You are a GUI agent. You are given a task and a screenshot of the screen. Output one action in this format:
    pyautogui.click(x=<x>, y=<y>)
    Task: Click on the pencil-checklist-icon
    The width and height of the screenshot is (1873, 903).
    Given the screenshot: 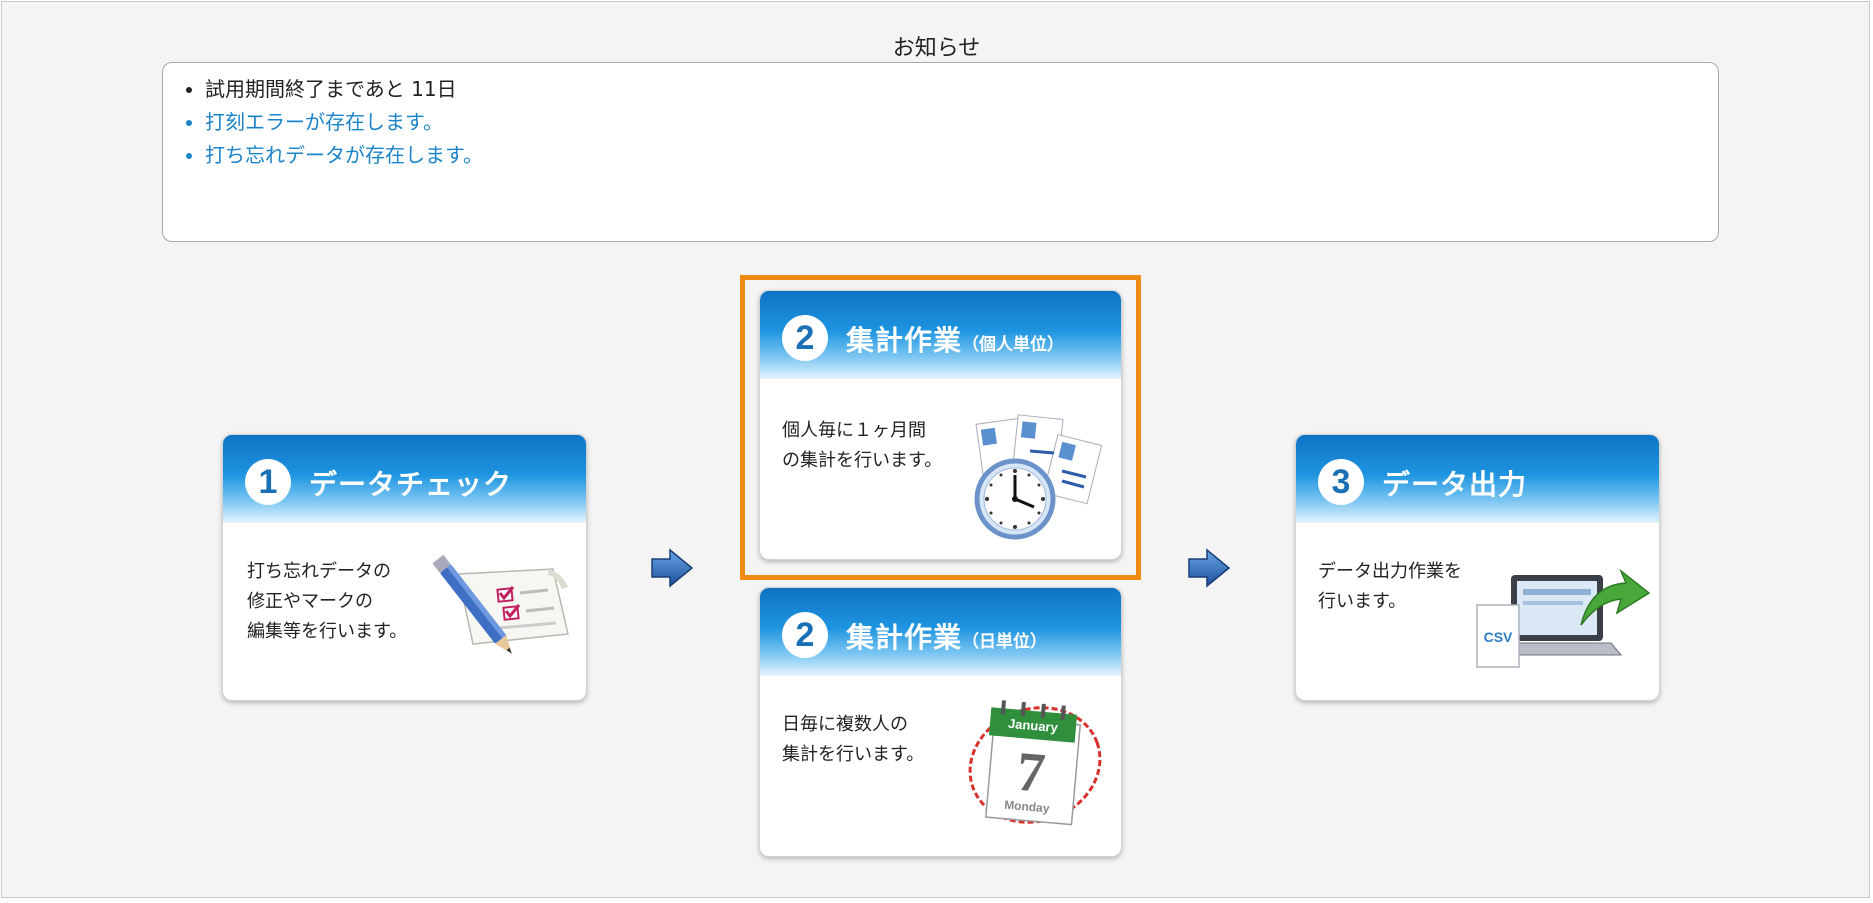 What is the action you would take?
    pyautogui.click(x=500, y=604)
    